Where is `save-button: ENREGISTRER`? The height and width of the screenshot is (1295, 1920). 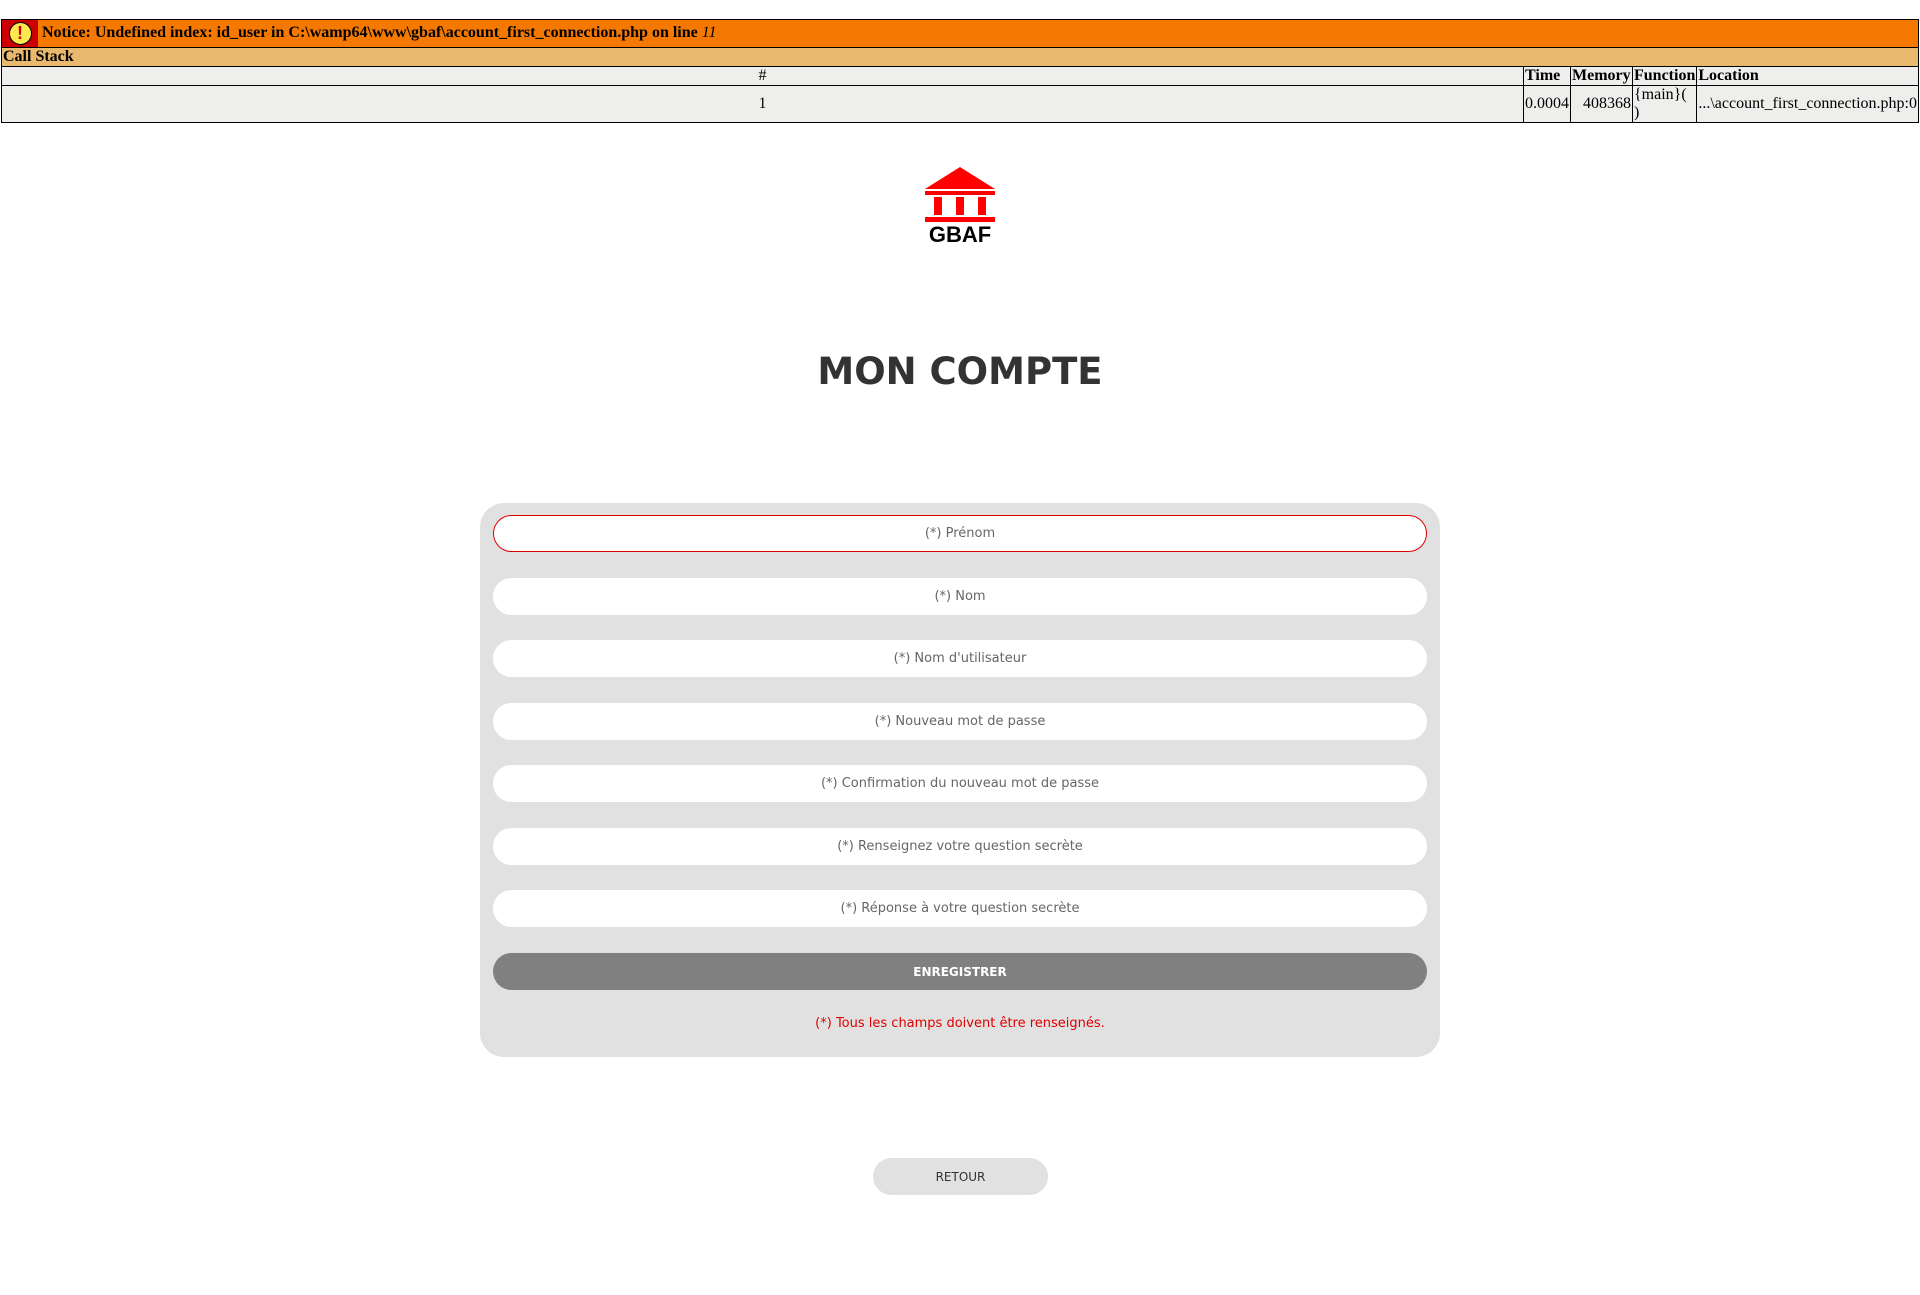 save-button: ENREGISTRER is located at coordinates (960, 971).